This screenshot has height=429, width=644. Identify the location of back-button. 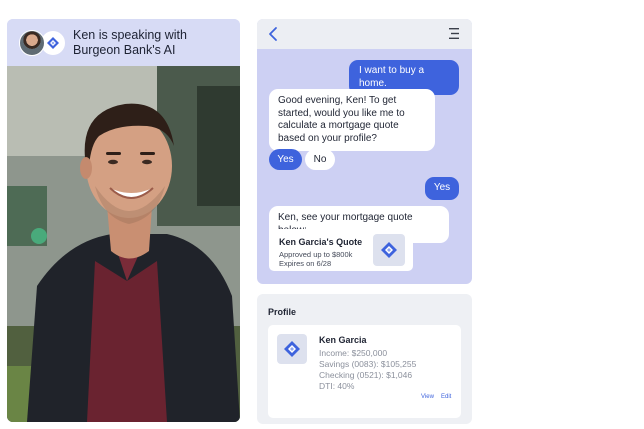
(274, 34).